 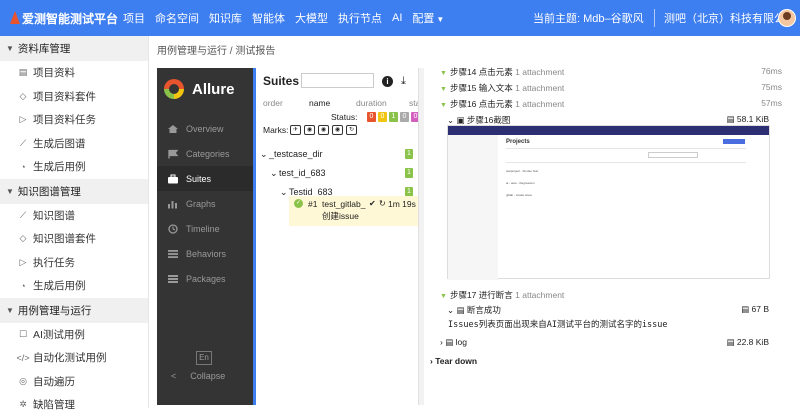 I want to click on status-skipped-badge: 0, so click(x=404, y=117).